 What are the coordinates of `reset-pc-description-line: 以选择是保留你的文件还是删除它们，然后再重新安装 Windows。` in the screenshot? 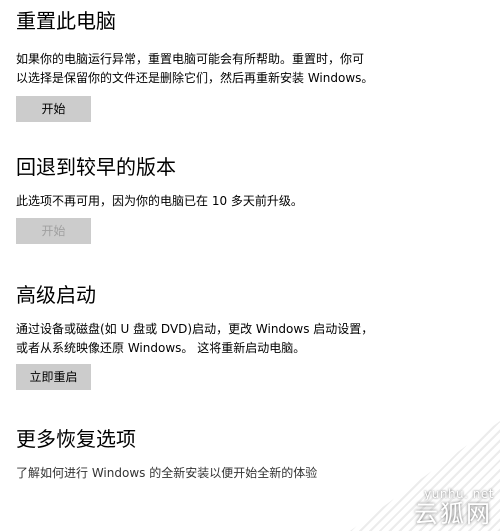 It's located at (195, 78).